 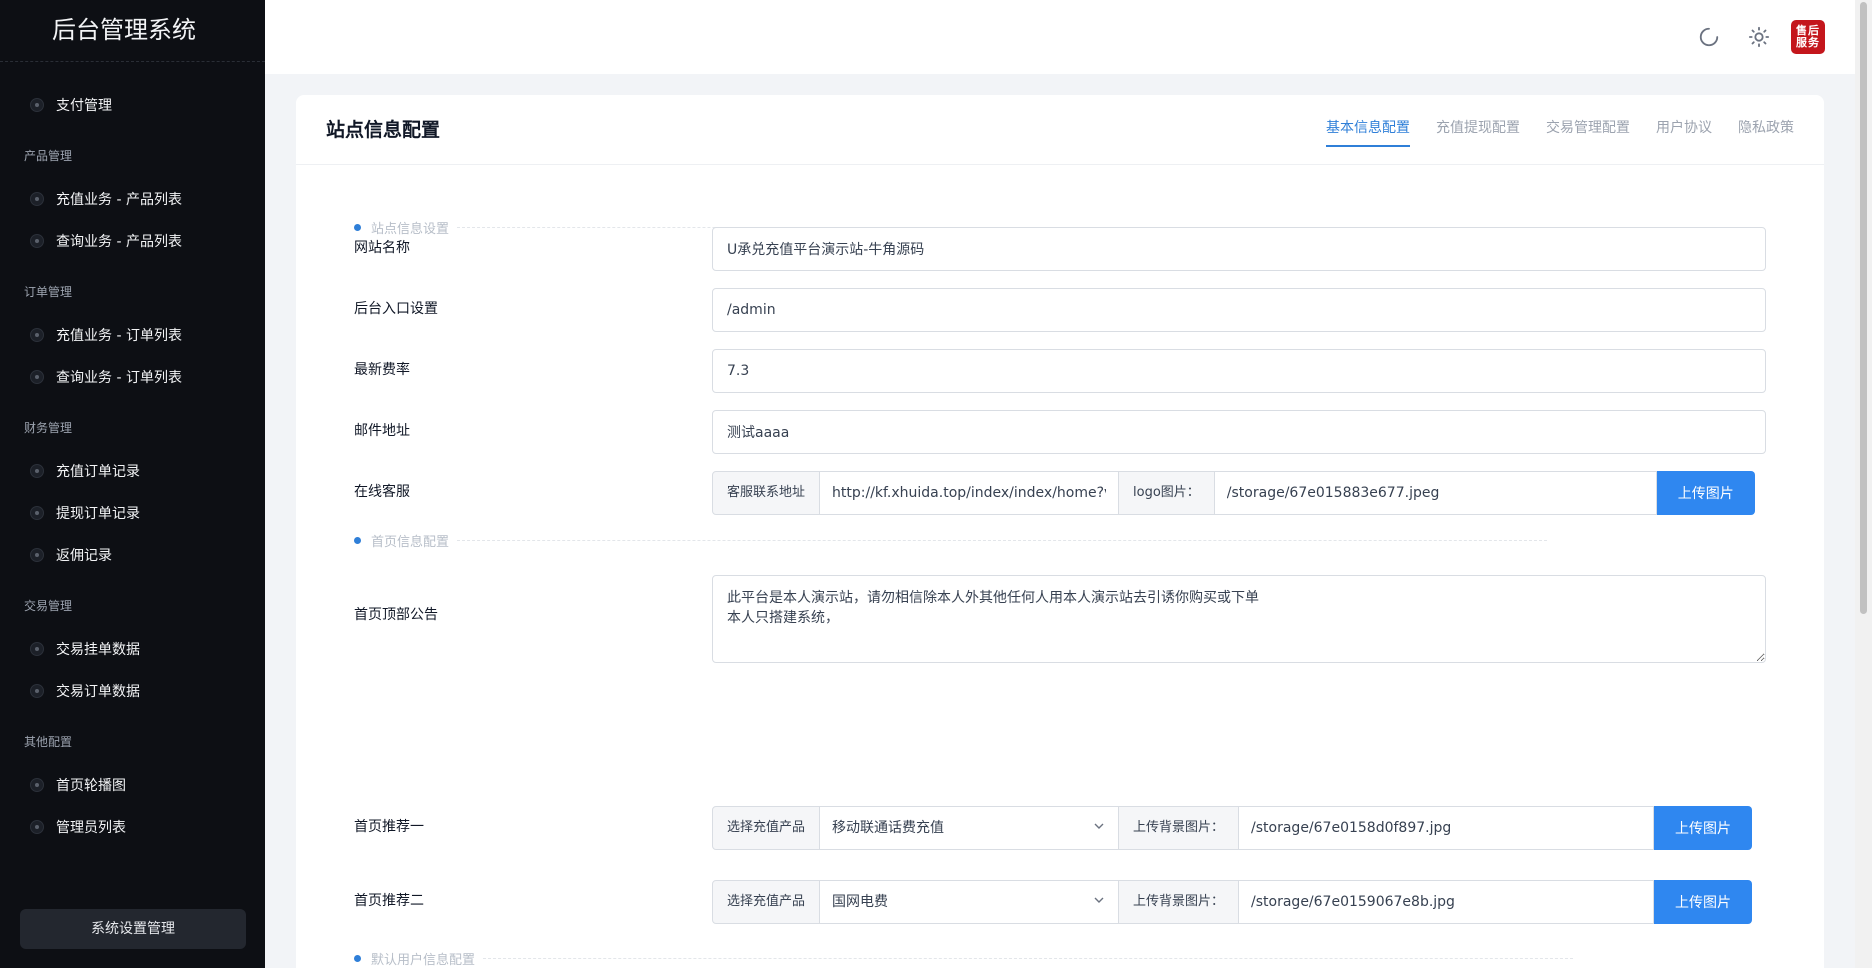 I want to click on select-value: 移动联通话费充值, so click(x=888, y=828).